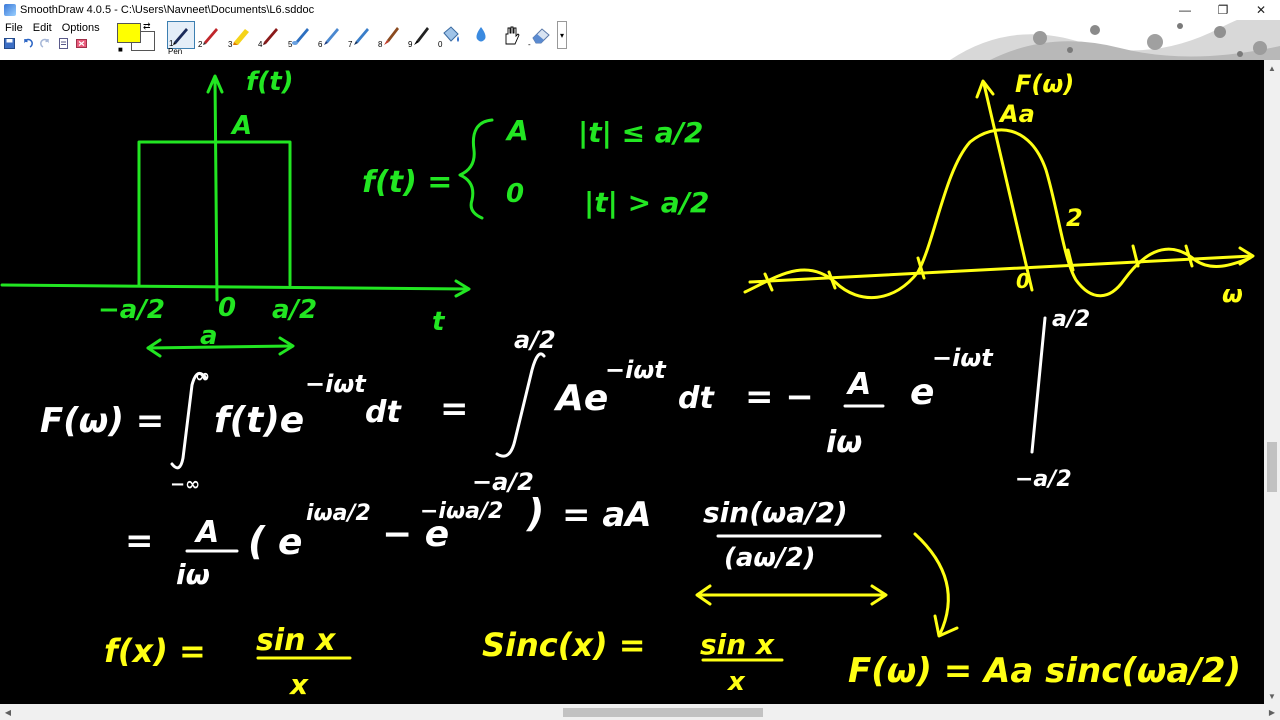 The image size is (1280, 720). I want to click on pencil-icon, so click(210, 36).